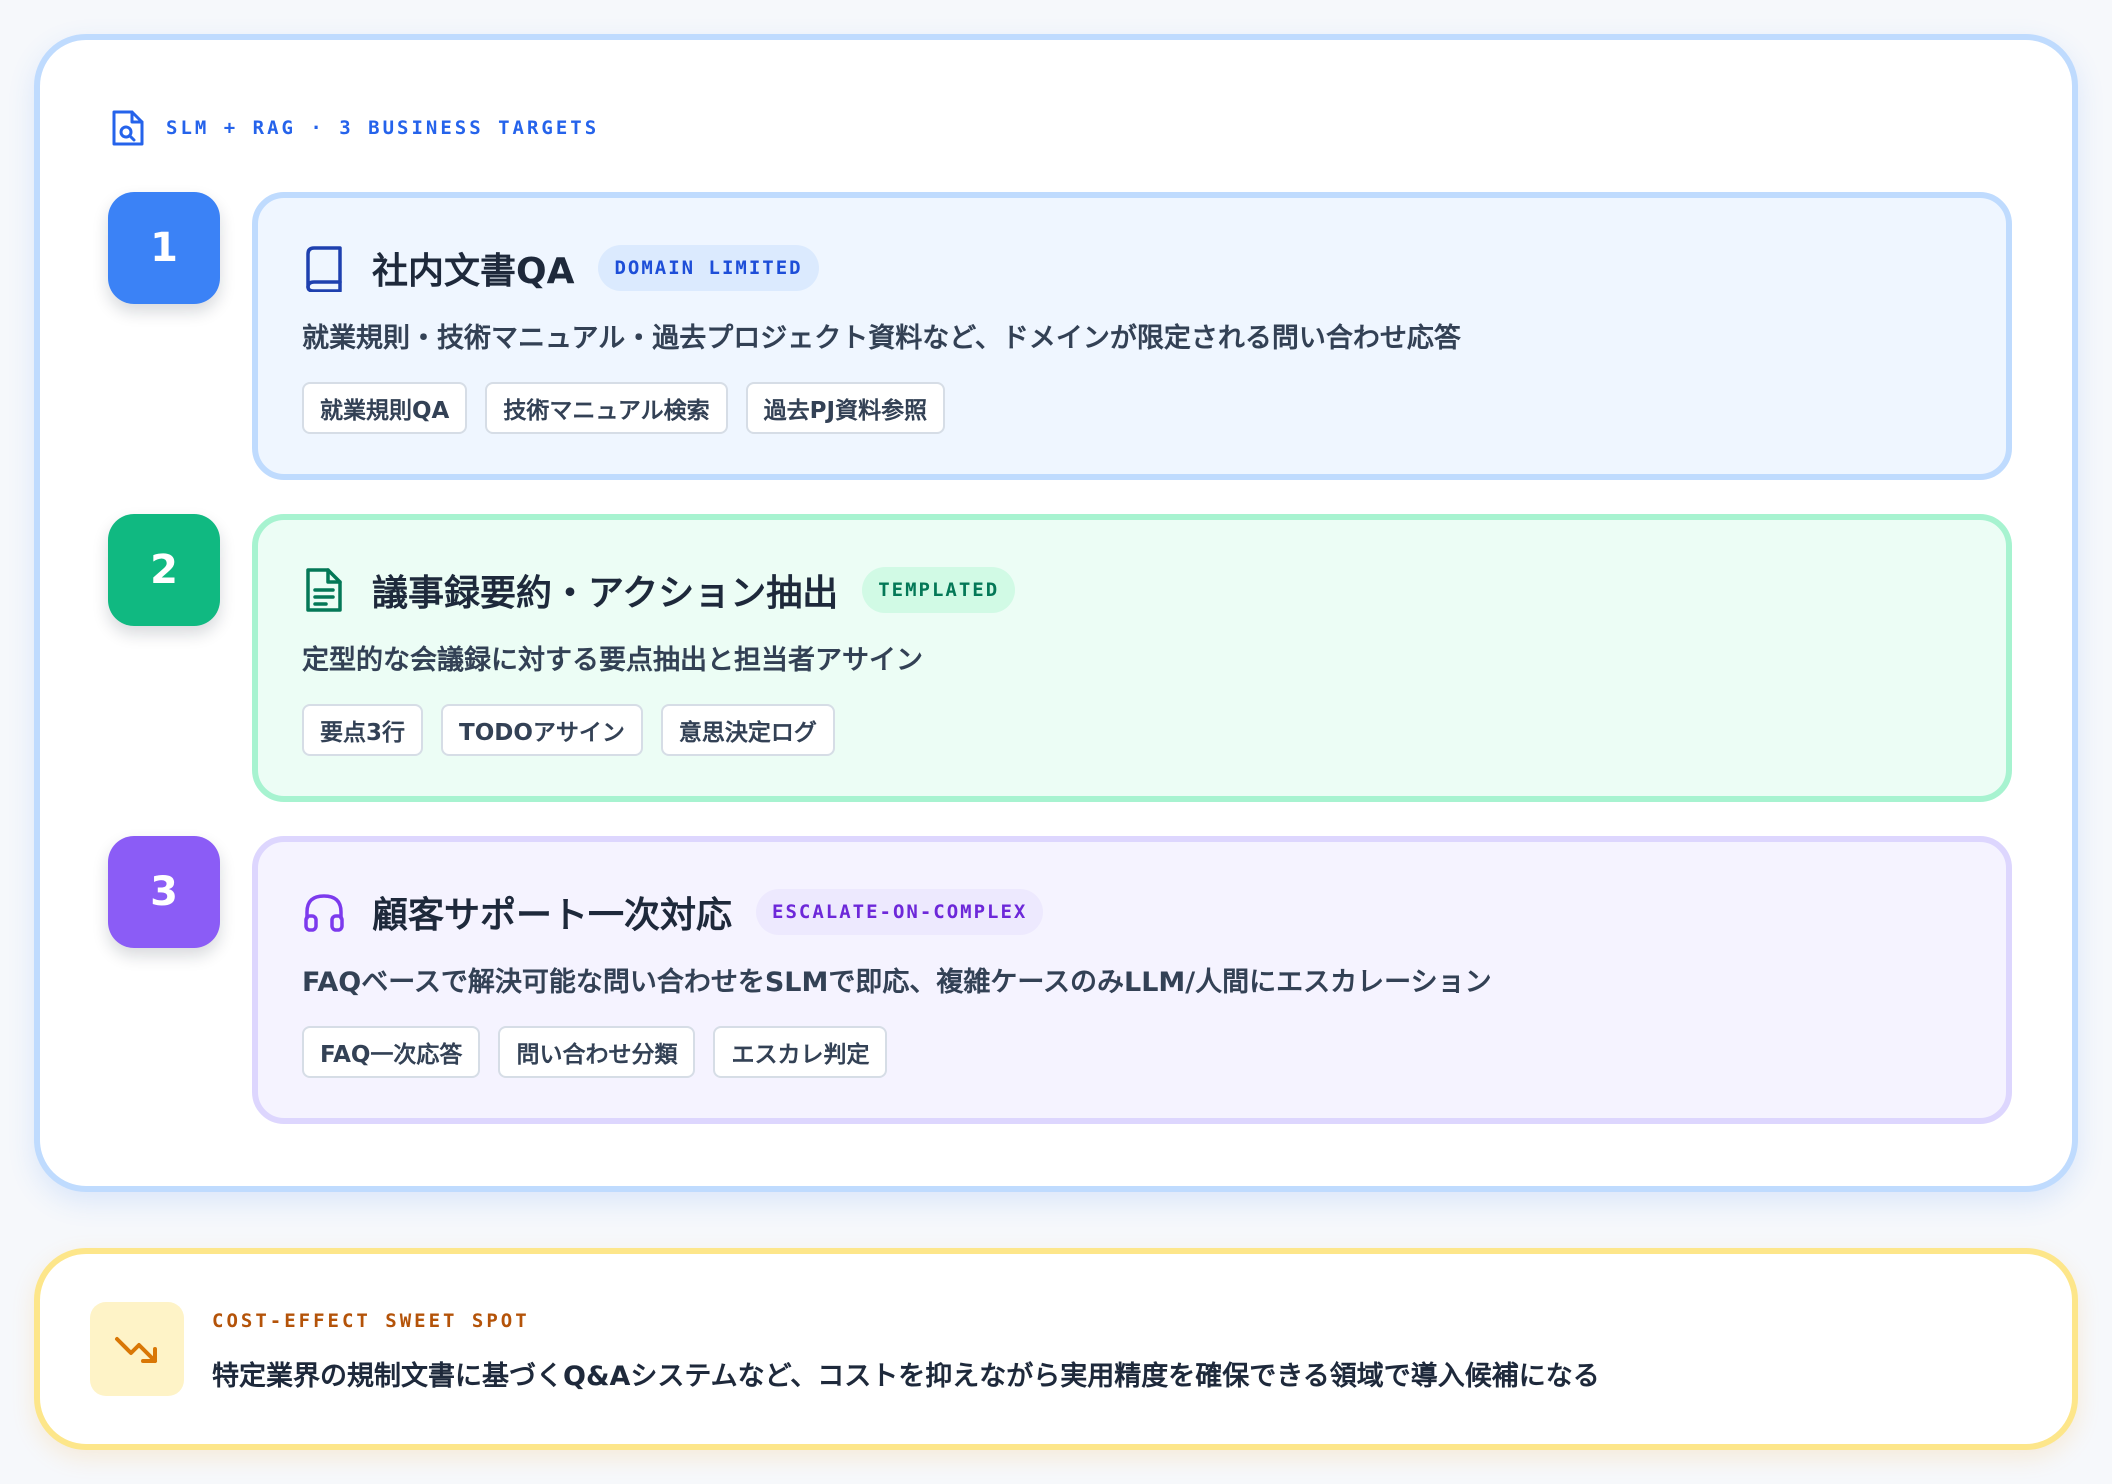 The height and width of the screenshot is (1484, 2112). Describe the element at coordinates (324, 269) in the screenshot. I see `book-icon` at that location.